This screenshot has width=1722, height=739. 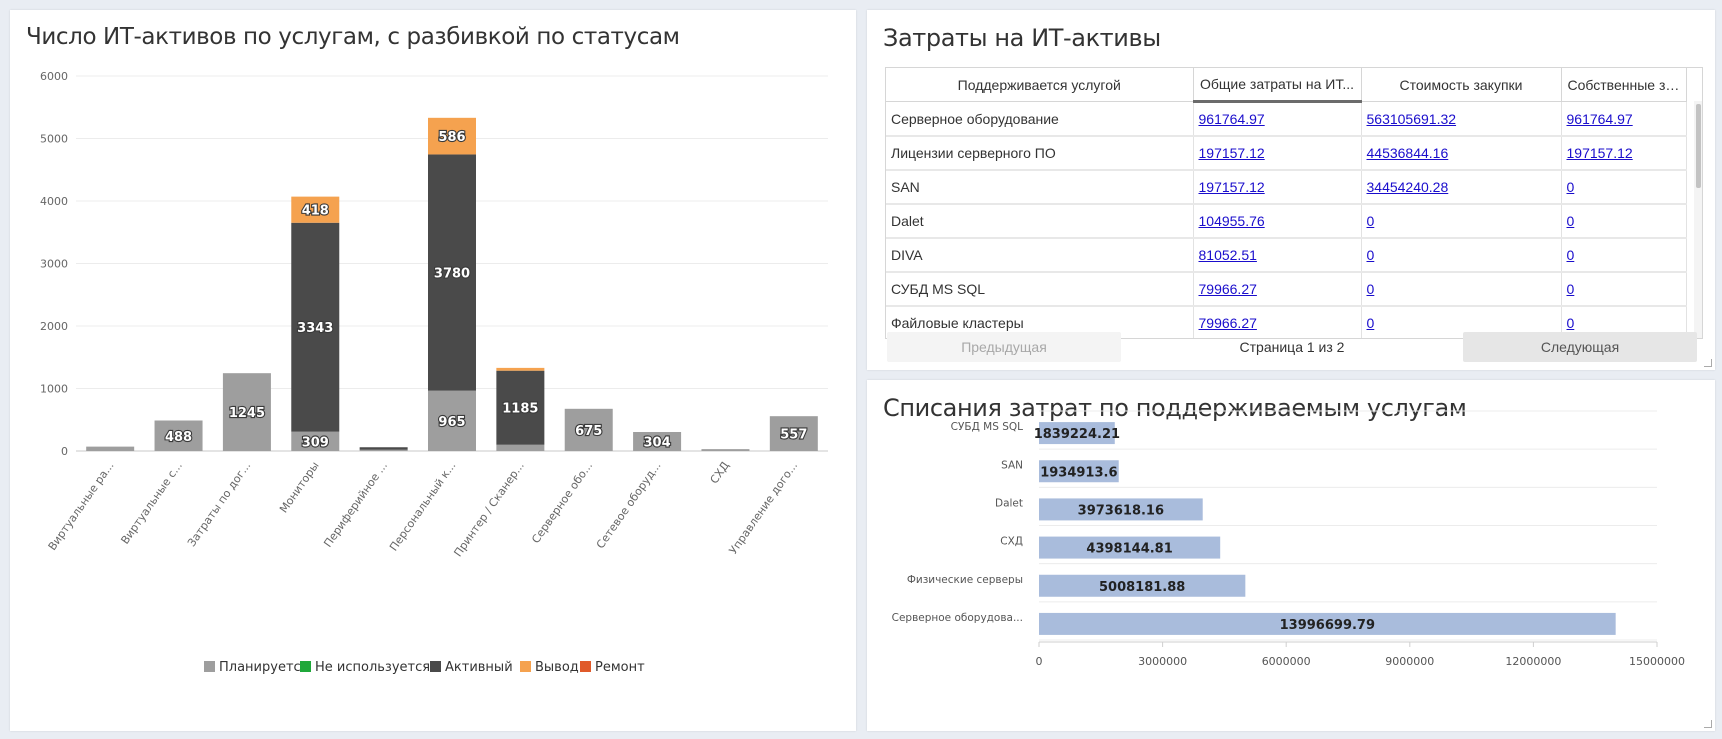 I want to click on table-scrollbar-thumb, so click(x=1698, y=146).